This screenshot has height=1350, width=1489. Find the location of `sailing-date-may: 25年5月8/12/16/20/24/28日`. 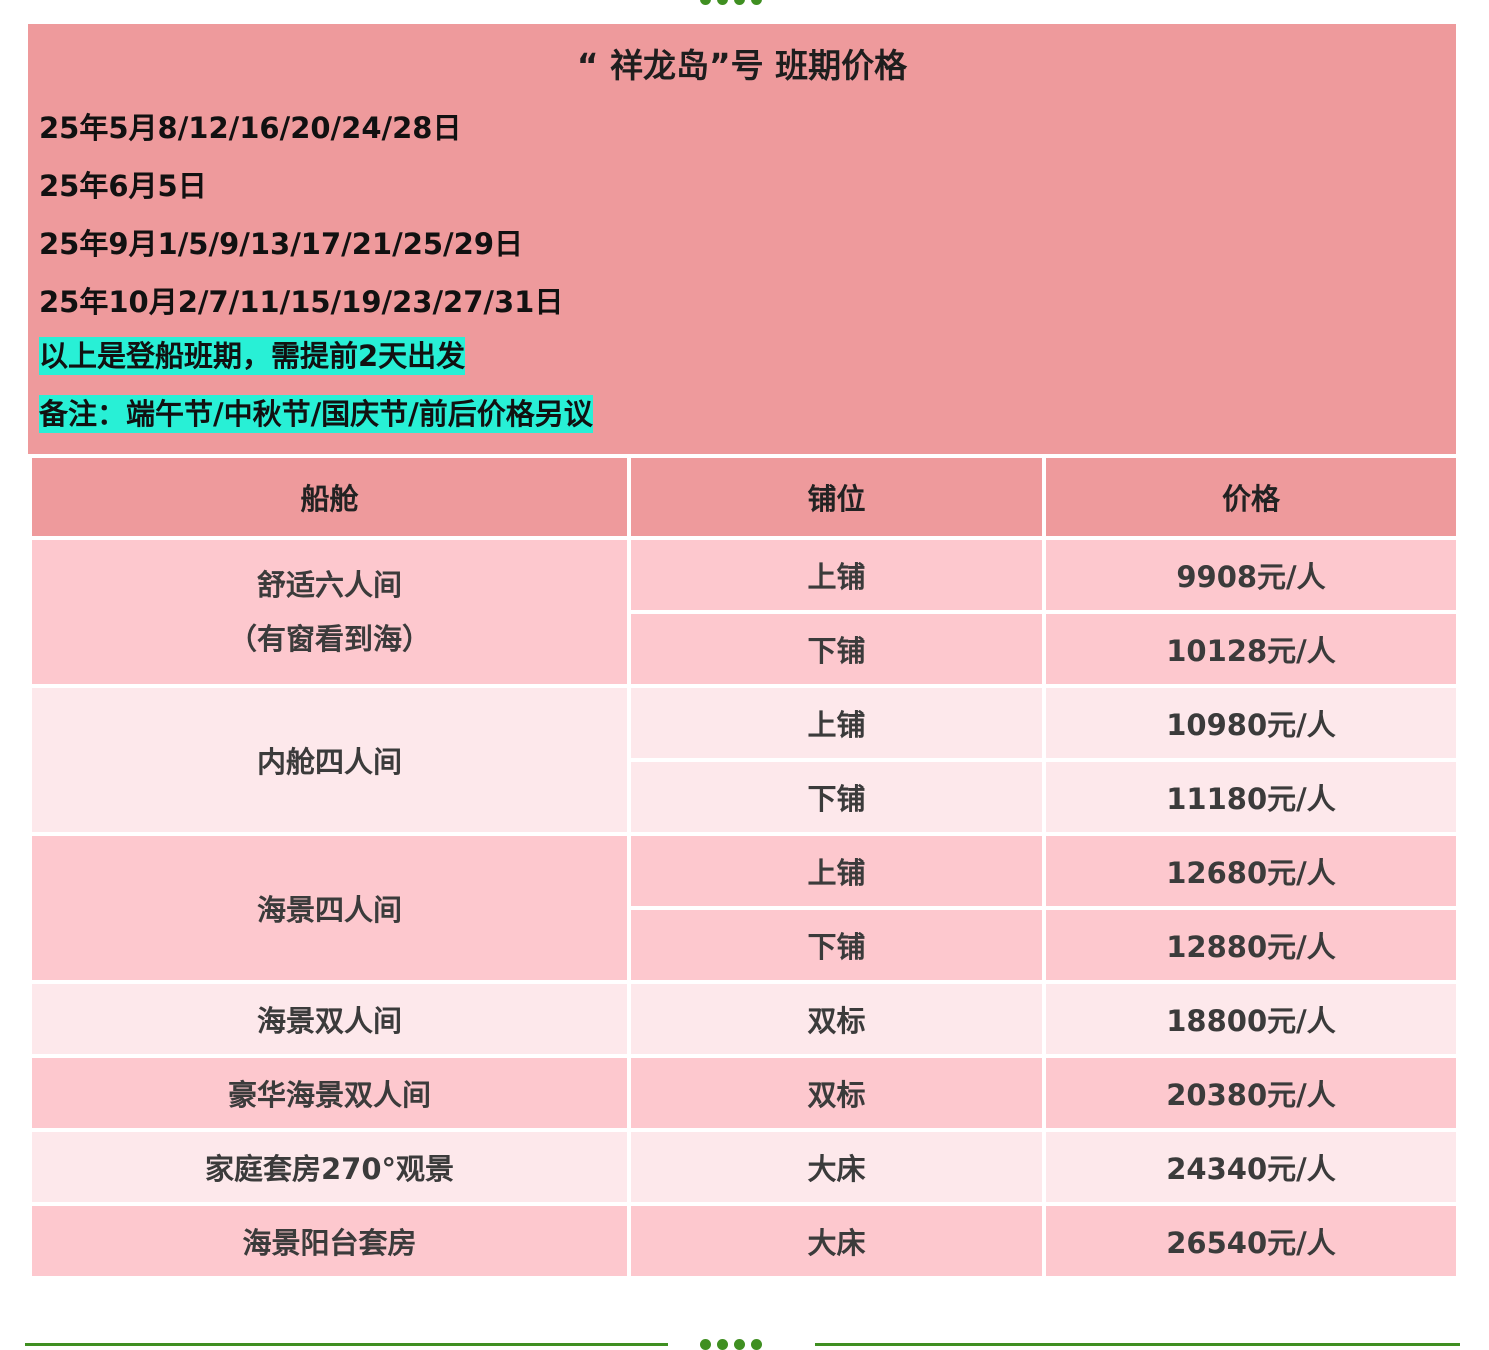

sailing-date-may: 25年5月8/12/16/20/24/28日 is located at coordinates (250, 128).